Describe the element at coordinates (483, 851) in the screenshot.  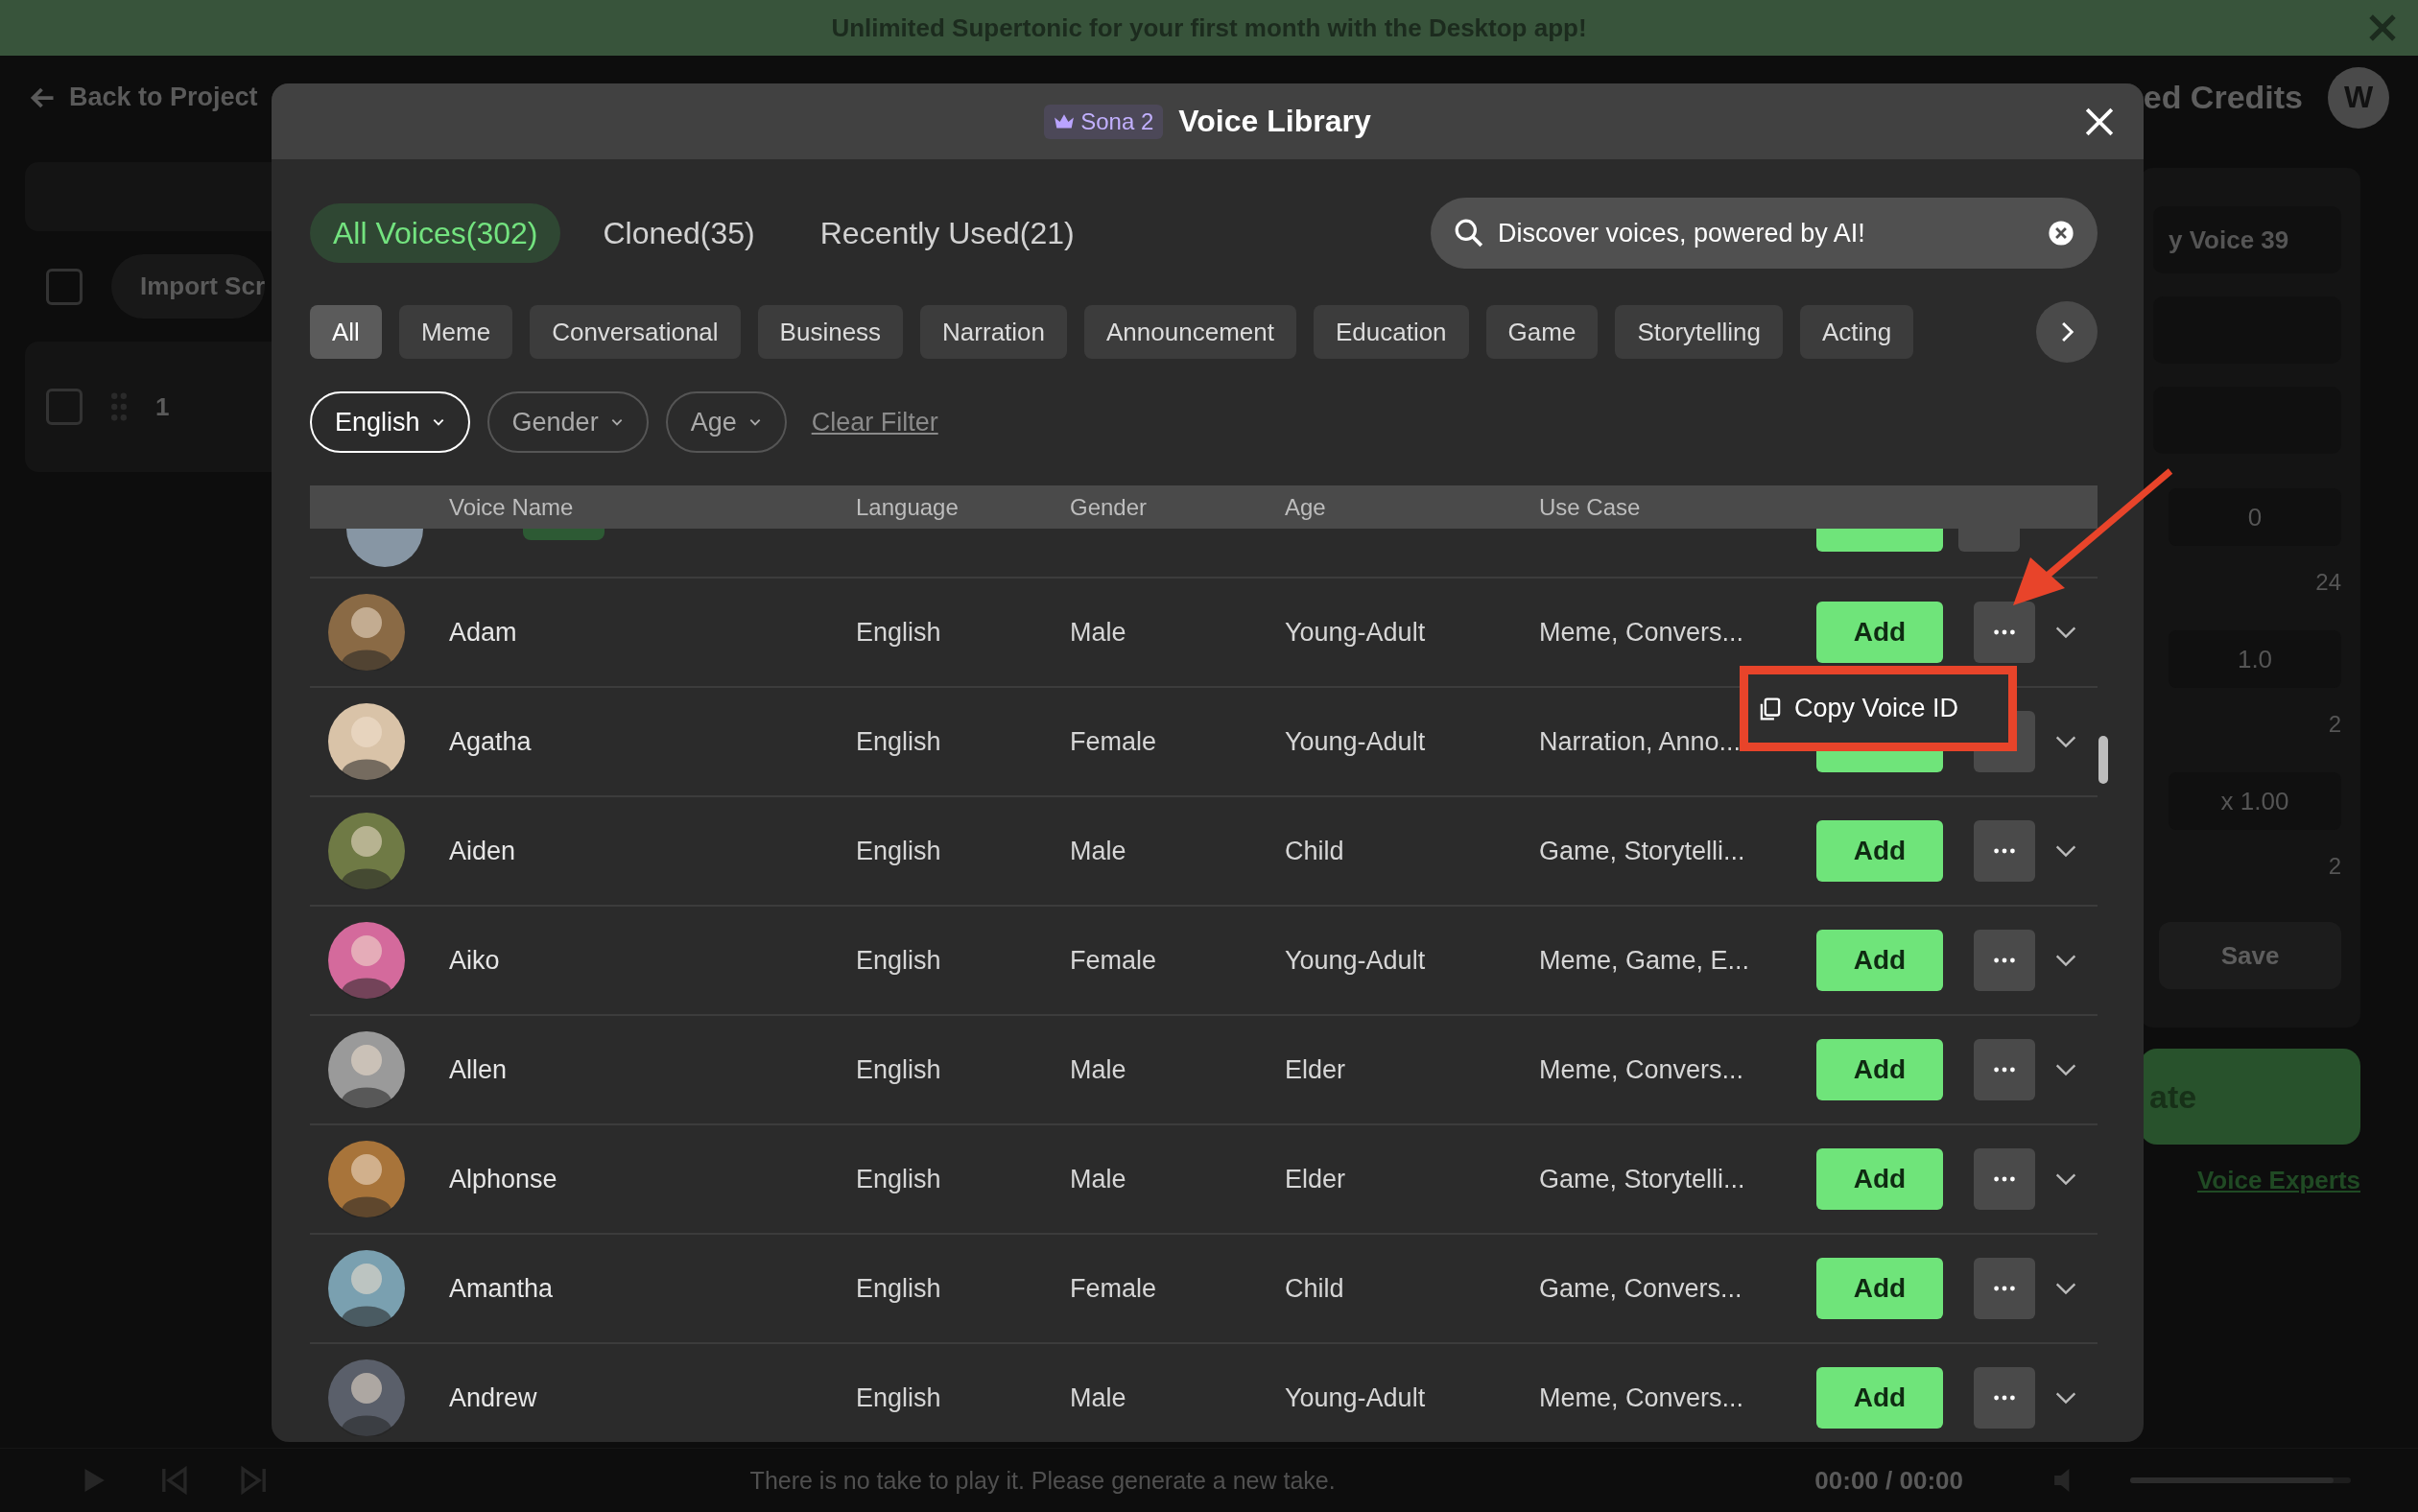
I see `voice-name: Aiden` at that location.